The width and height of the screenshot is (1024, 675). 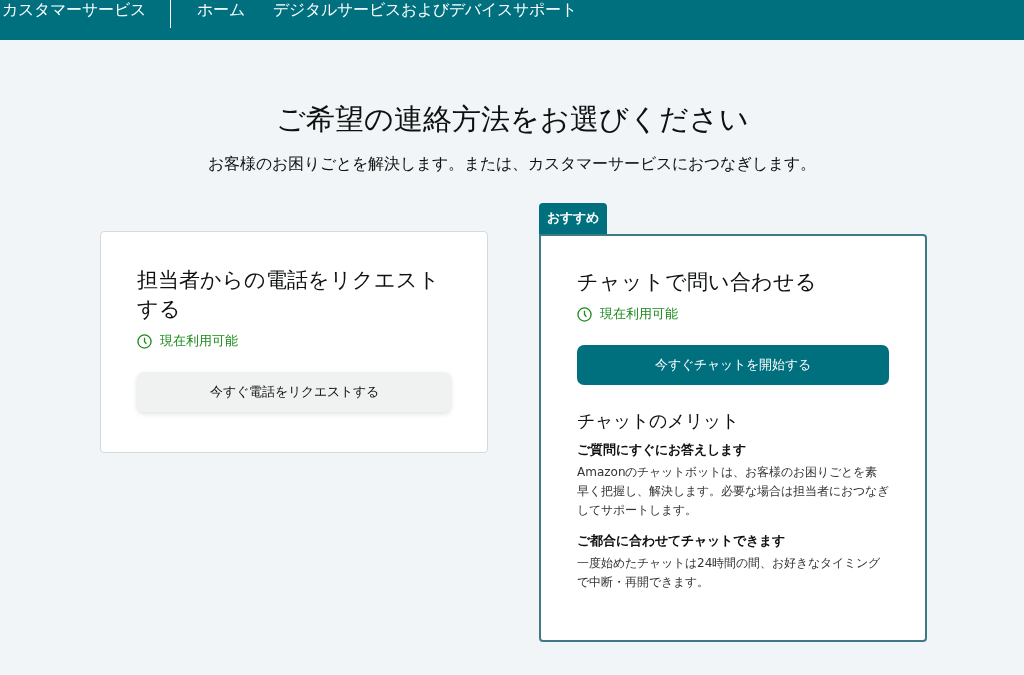 What do you see at coordinates (573, 218) in the screenshot?
I see `recommended-badge: おすすめ` at bounding box center [573, 218].